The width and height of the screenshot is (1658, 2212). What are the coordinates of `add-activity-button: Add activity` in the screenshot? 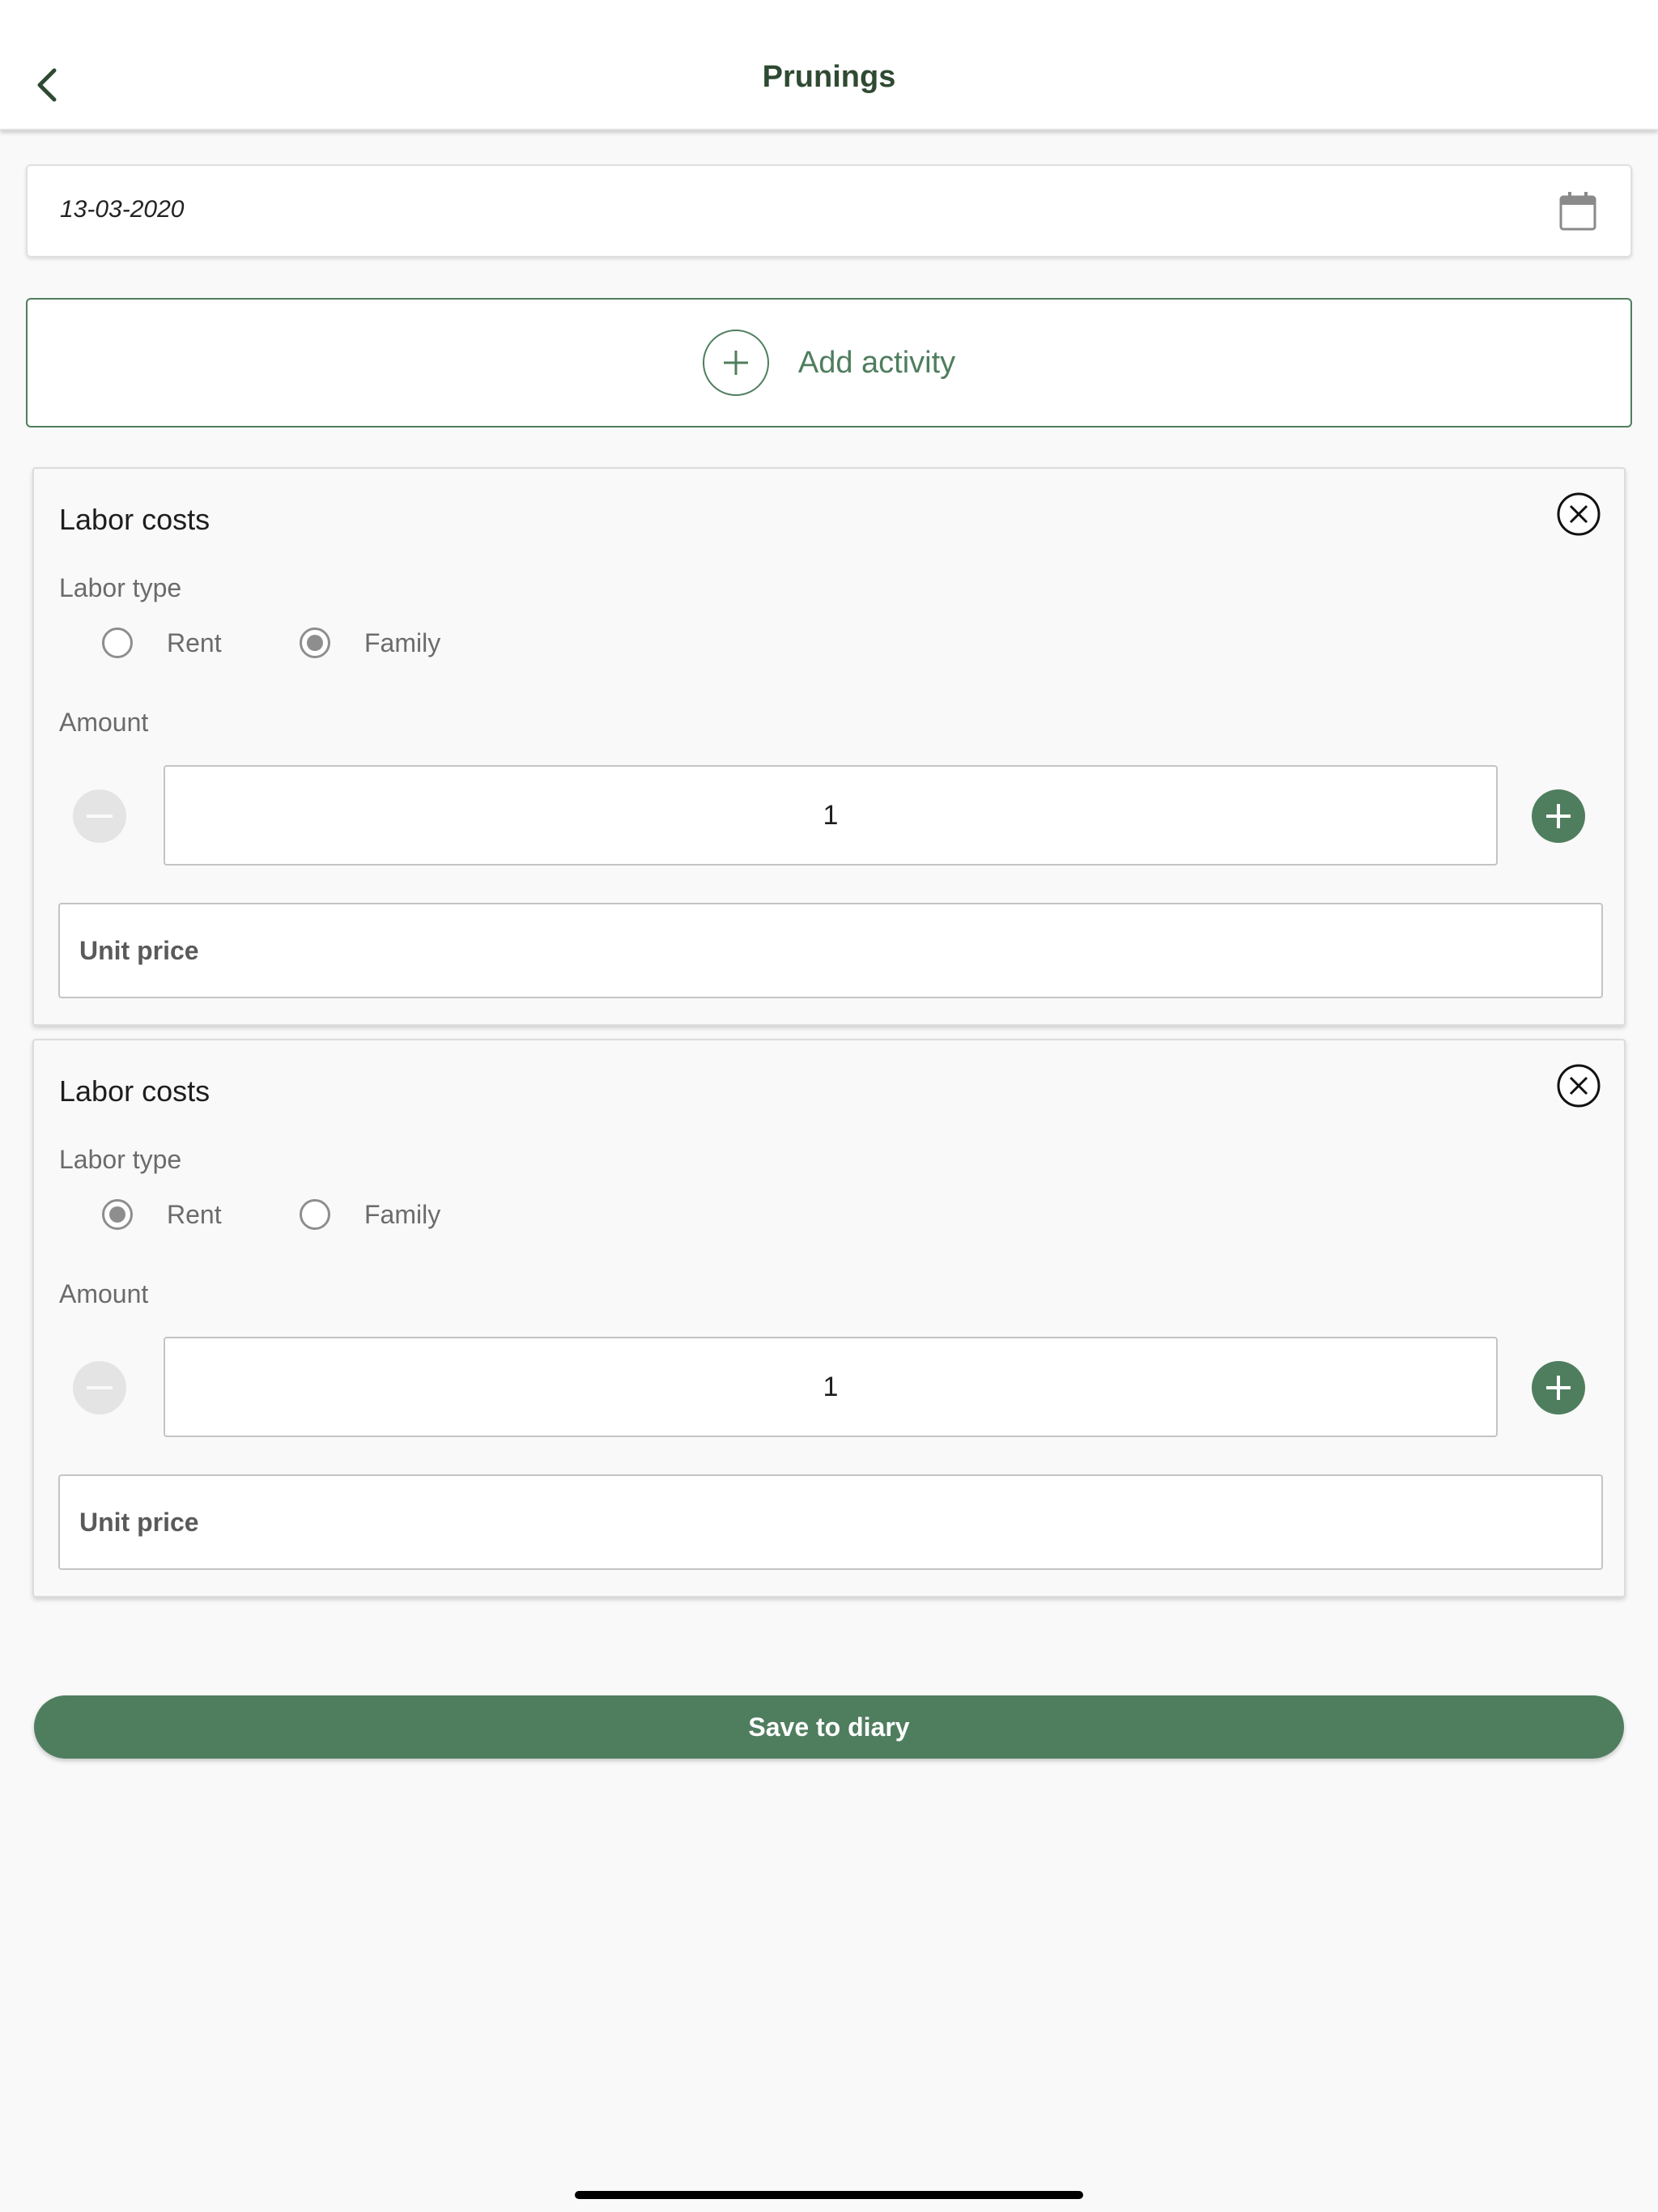 It's located at (829, 363).